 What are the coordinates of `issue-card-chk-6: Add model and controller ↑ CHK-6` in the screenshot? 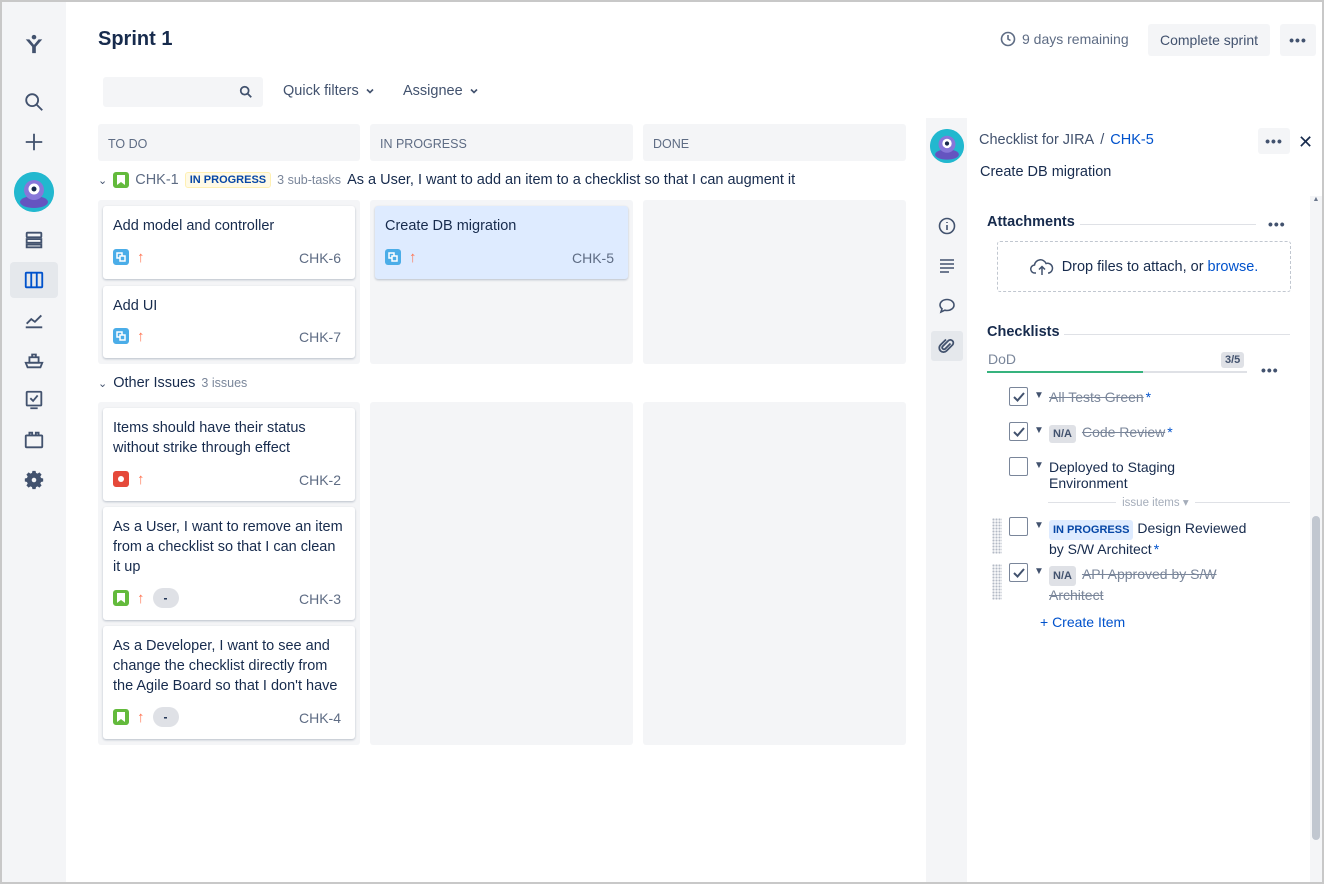 It's located at (229, 242).